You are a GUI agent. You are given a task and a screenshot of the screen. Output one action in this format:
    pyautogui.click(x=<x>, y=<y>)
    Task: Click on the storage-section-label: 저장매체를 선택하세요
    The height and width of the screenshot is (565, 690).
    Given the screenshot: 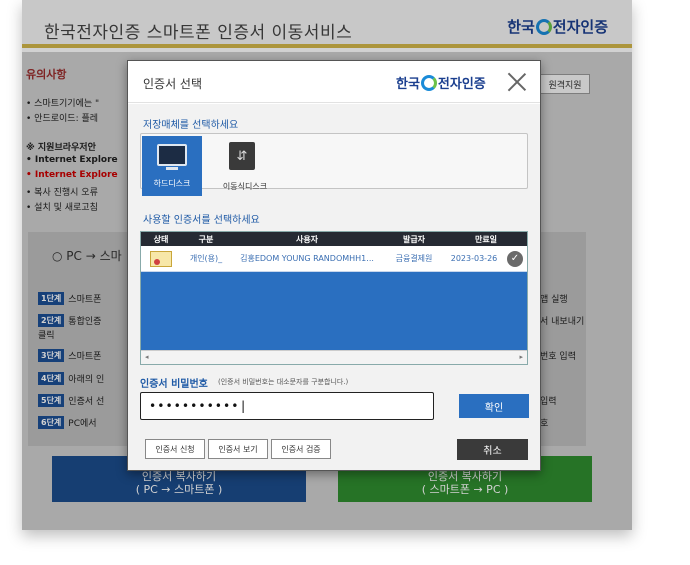 What is the action you would take?
    pyautogui.click(x=191, y=125)
    